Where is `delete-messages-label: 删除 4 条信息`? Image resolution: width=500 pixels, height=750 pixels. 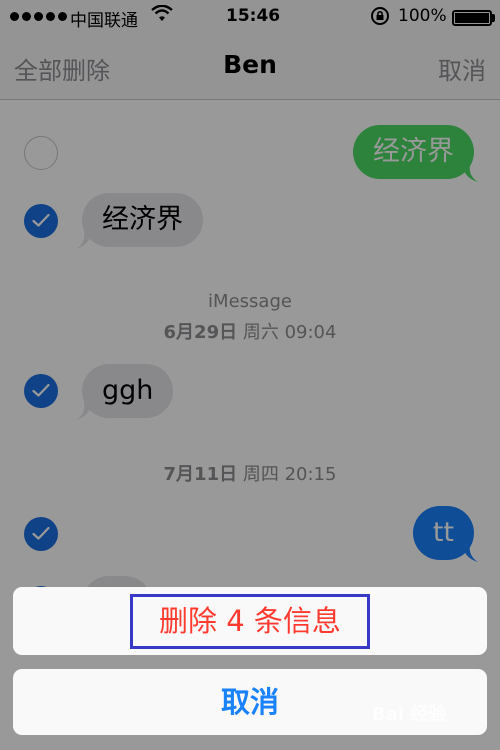
delete-messages-label: 删除 4 条信息 is located at coordinates (250, 621).